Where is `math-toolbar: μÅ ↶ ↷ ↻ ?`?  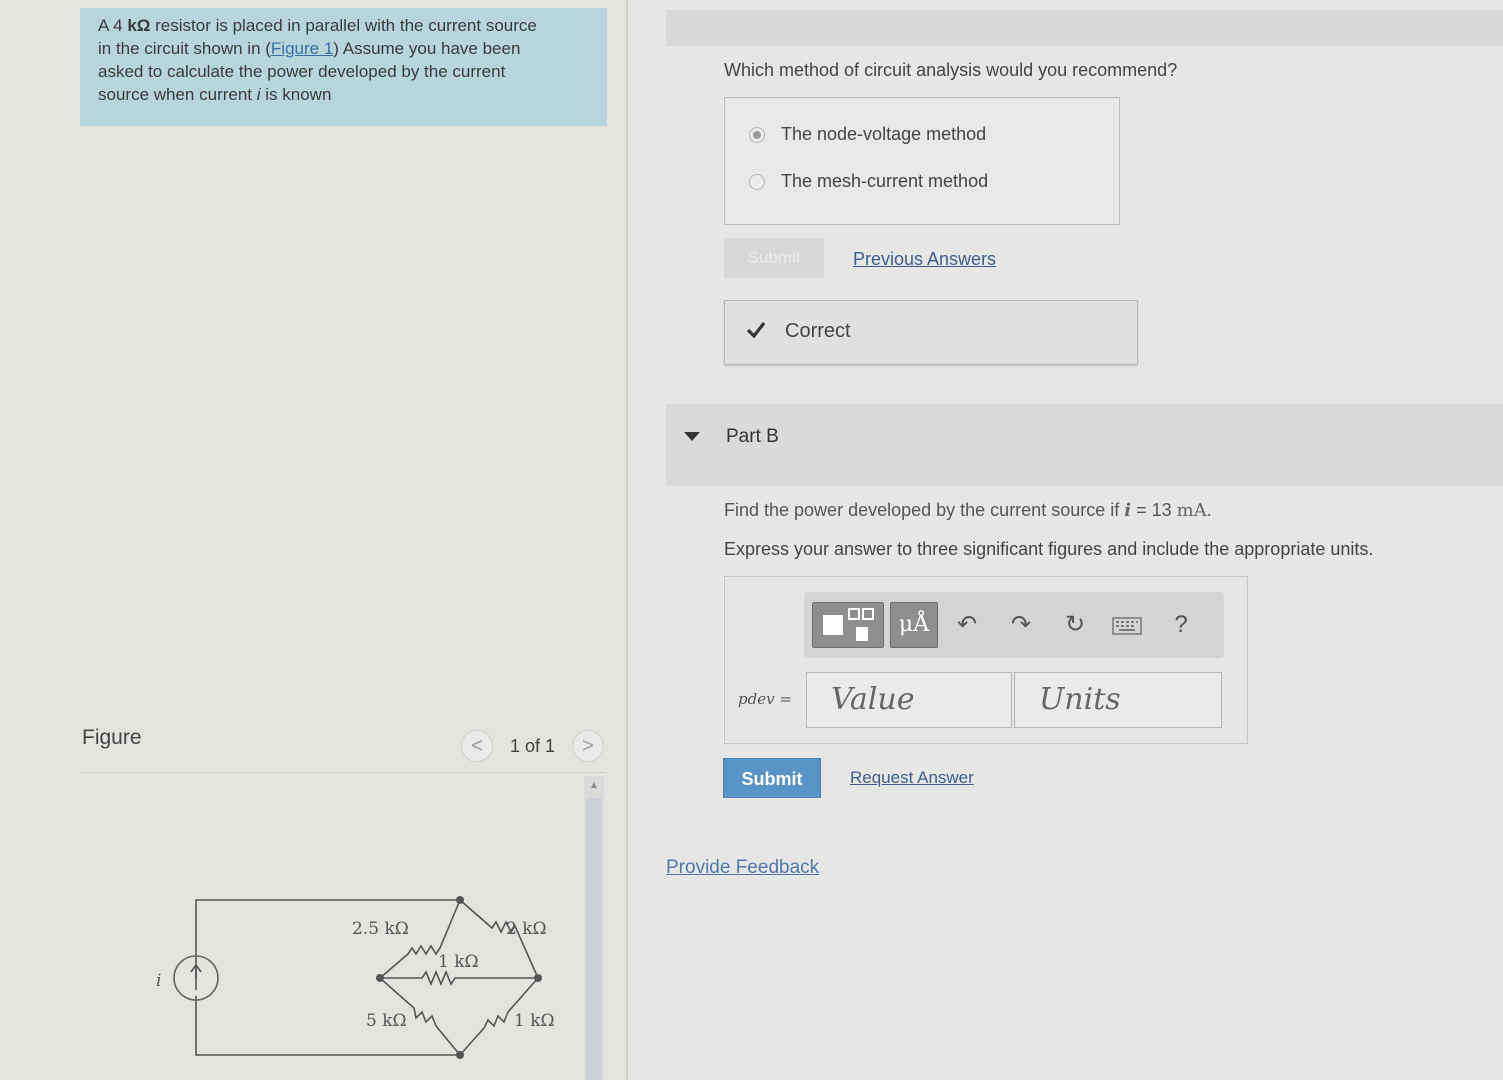 math-toolbar: μÅ ↶ ↷ ↻ ? is located at coordinates (1014, 625).